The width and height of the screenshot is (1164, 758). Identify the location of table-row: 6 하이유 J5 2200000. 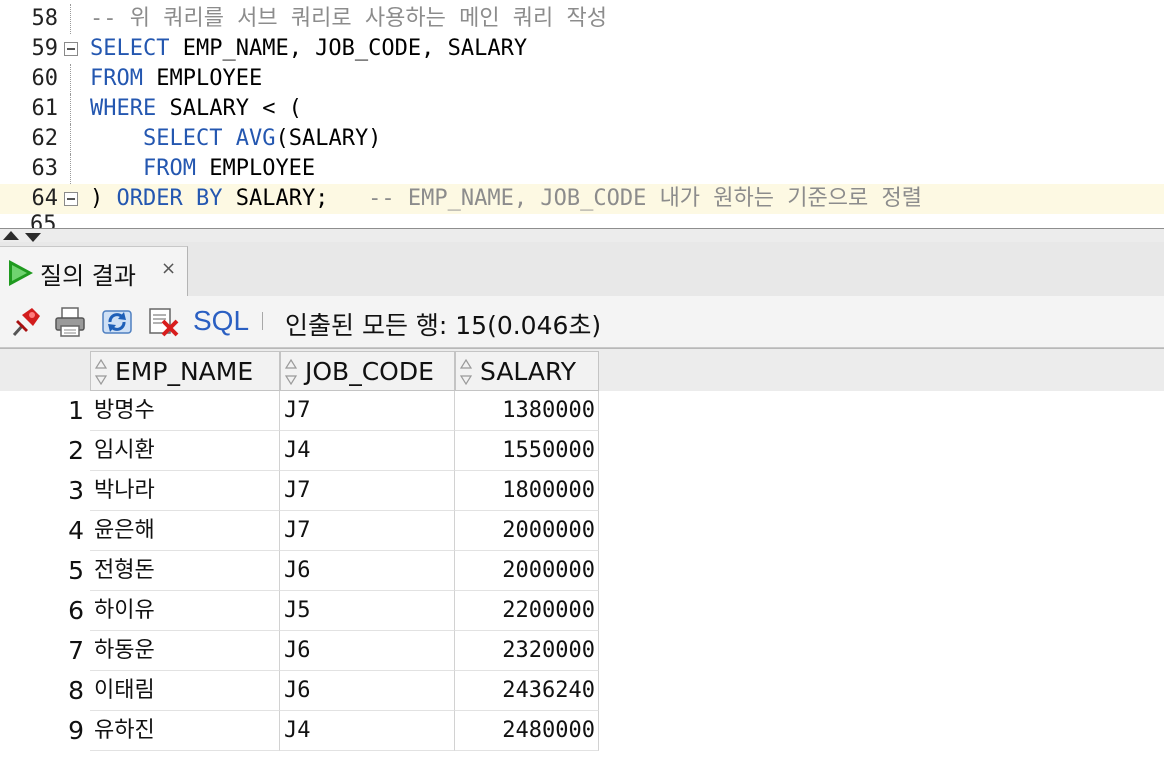
(582, 611).